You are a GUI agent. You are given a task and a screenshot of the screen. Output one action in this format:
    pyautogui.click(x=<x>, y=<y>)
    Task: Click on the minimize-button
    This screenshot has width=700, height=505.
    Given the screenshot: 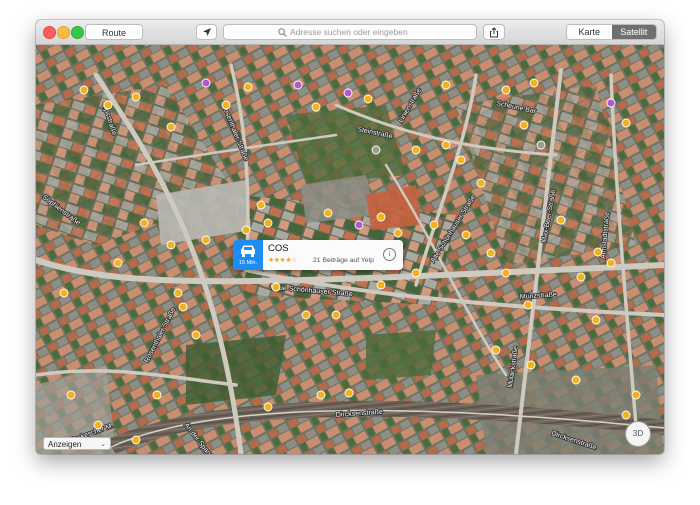 What is the action you would take?
    pyautogui.click(x=63, y=32)
    